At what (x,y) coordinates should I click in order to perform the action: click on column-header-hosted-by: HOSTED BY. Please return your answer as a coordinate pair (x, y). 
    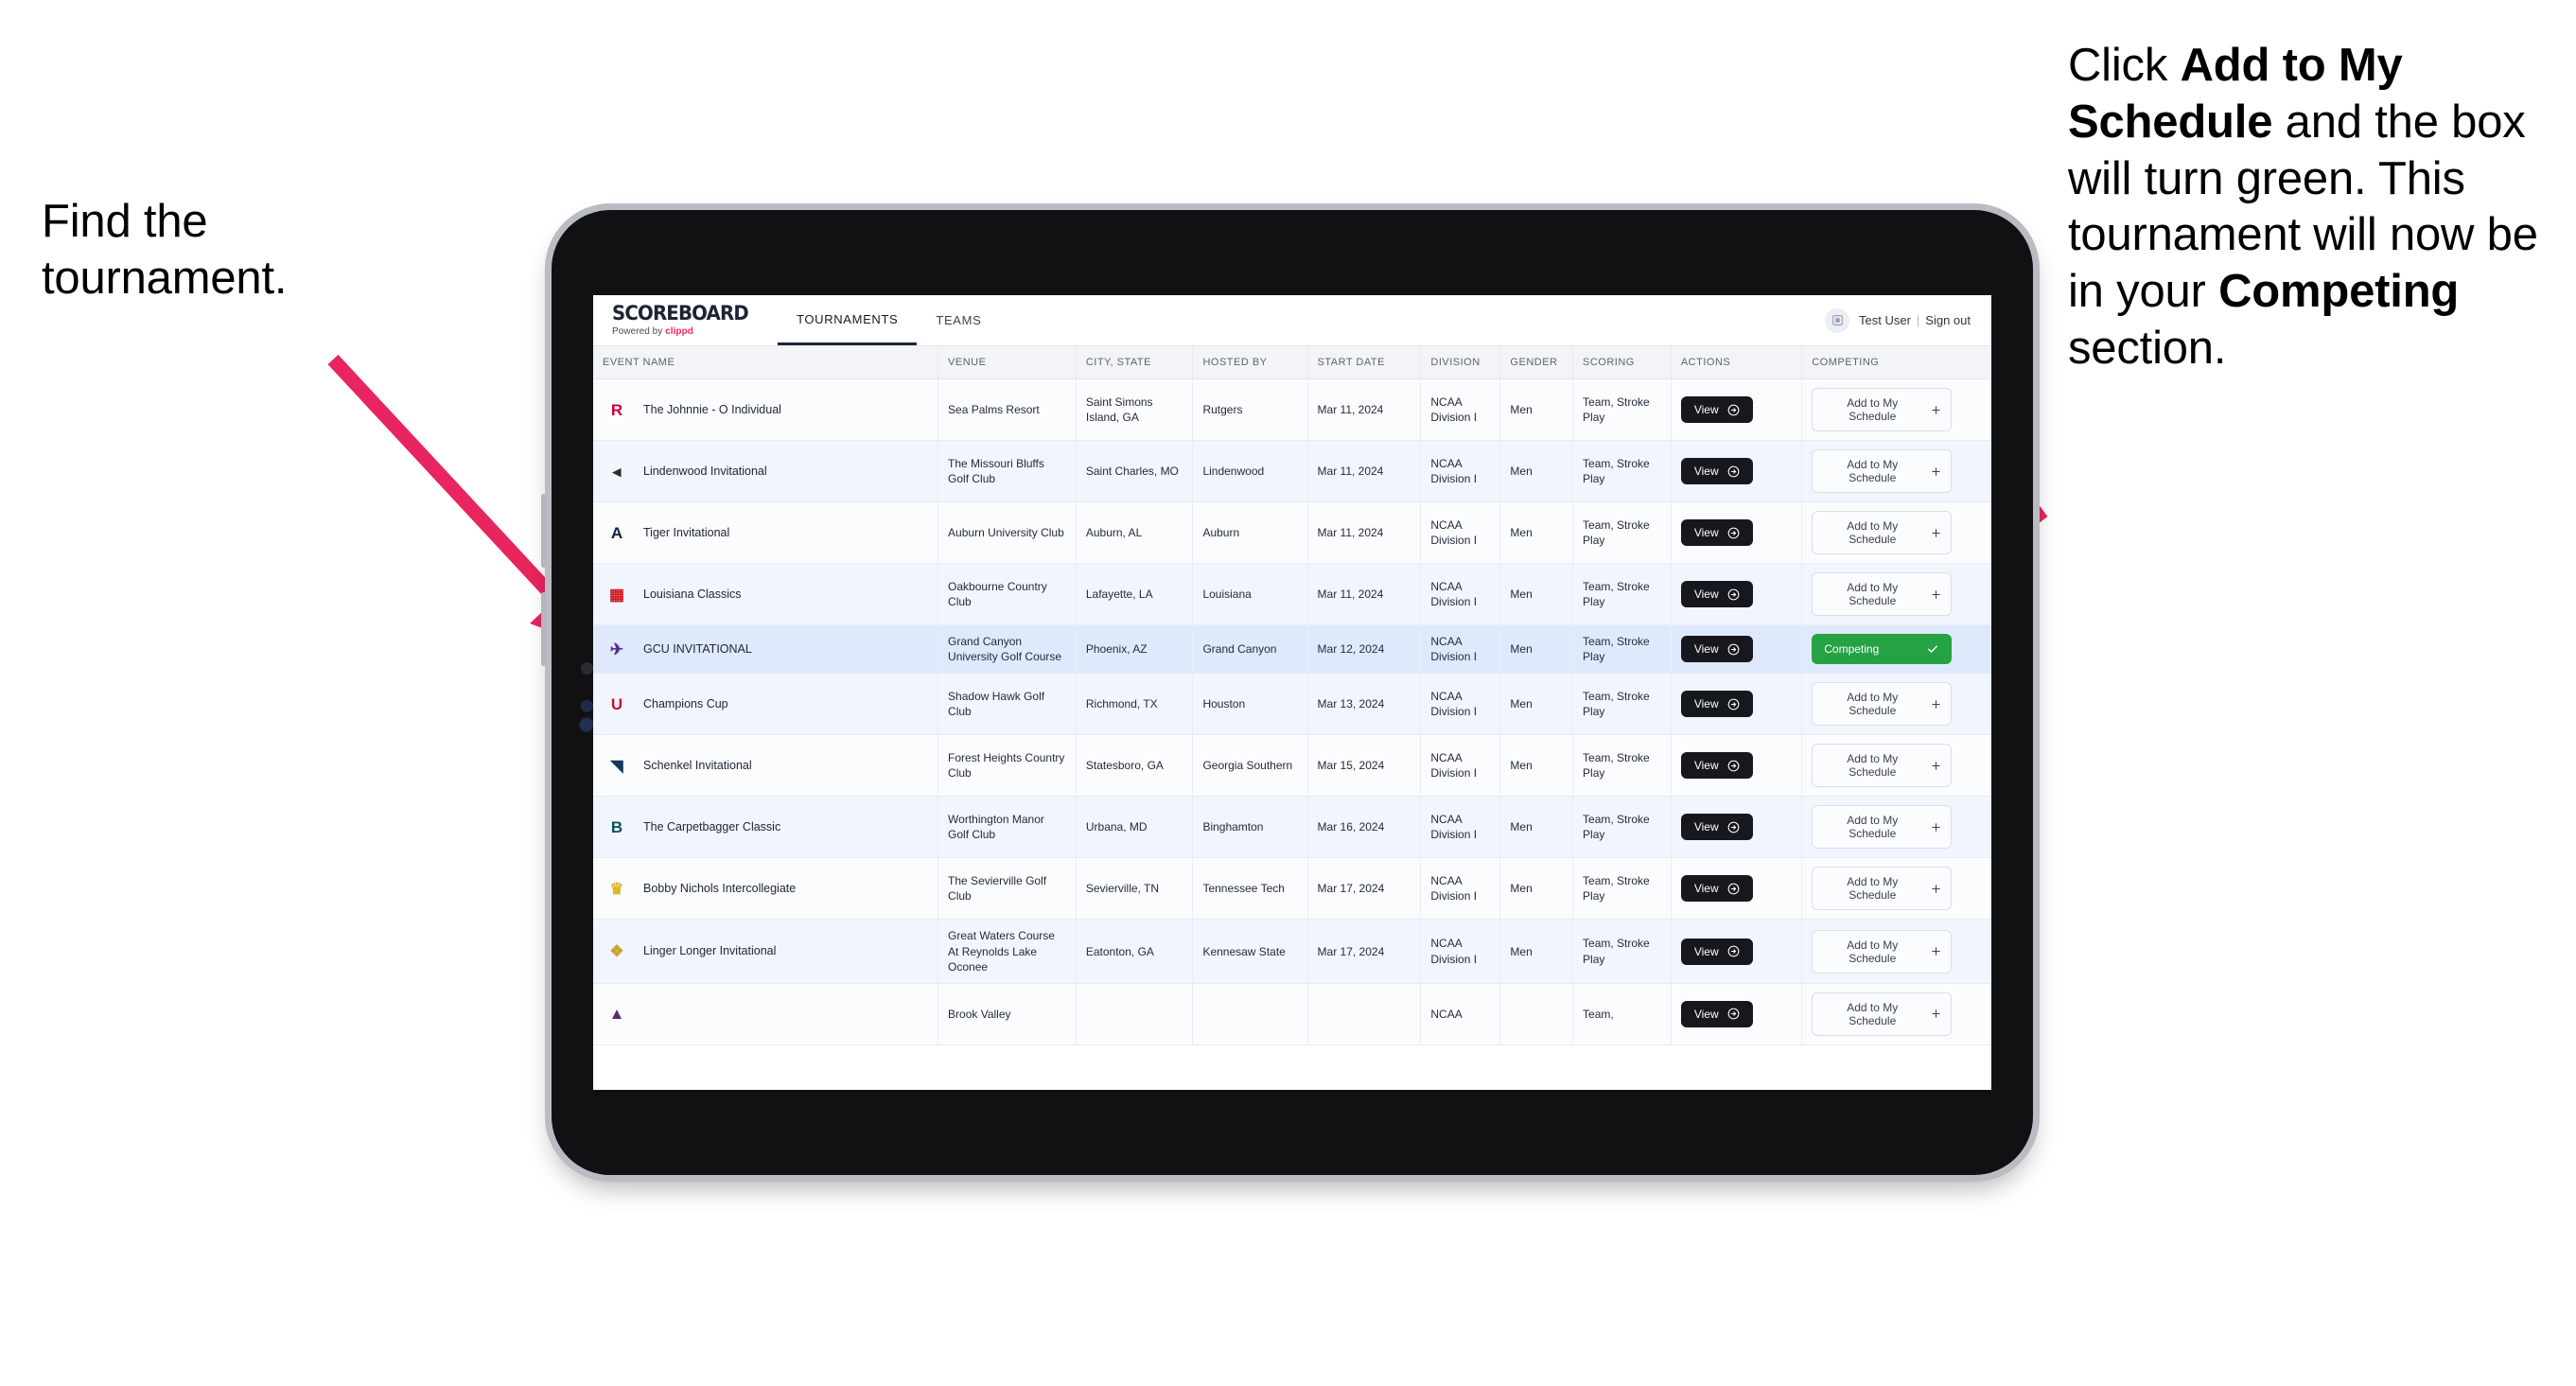
    Looking at the image, I should click on (1250, 362).